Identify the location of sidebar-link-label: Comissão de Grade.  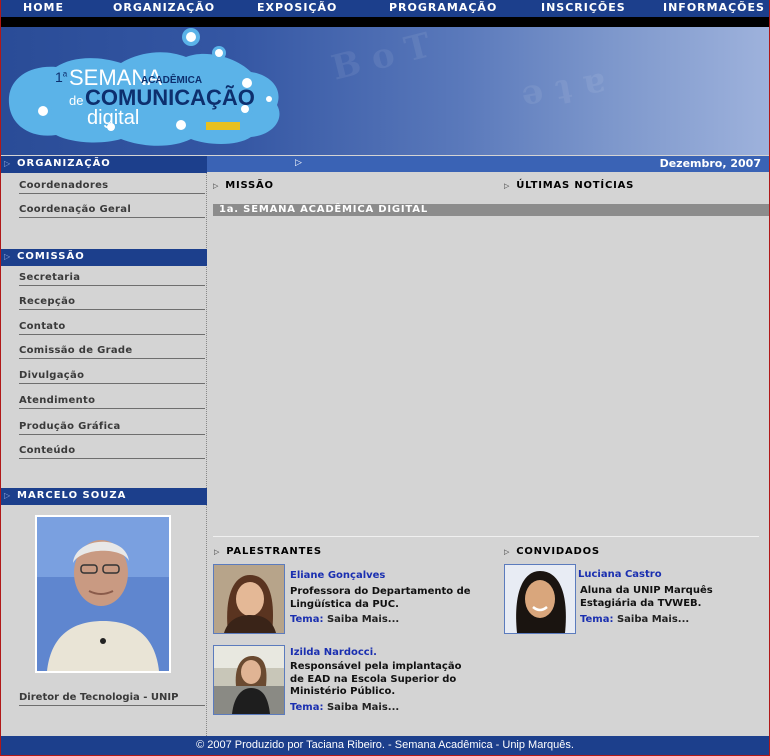
(76, 350).